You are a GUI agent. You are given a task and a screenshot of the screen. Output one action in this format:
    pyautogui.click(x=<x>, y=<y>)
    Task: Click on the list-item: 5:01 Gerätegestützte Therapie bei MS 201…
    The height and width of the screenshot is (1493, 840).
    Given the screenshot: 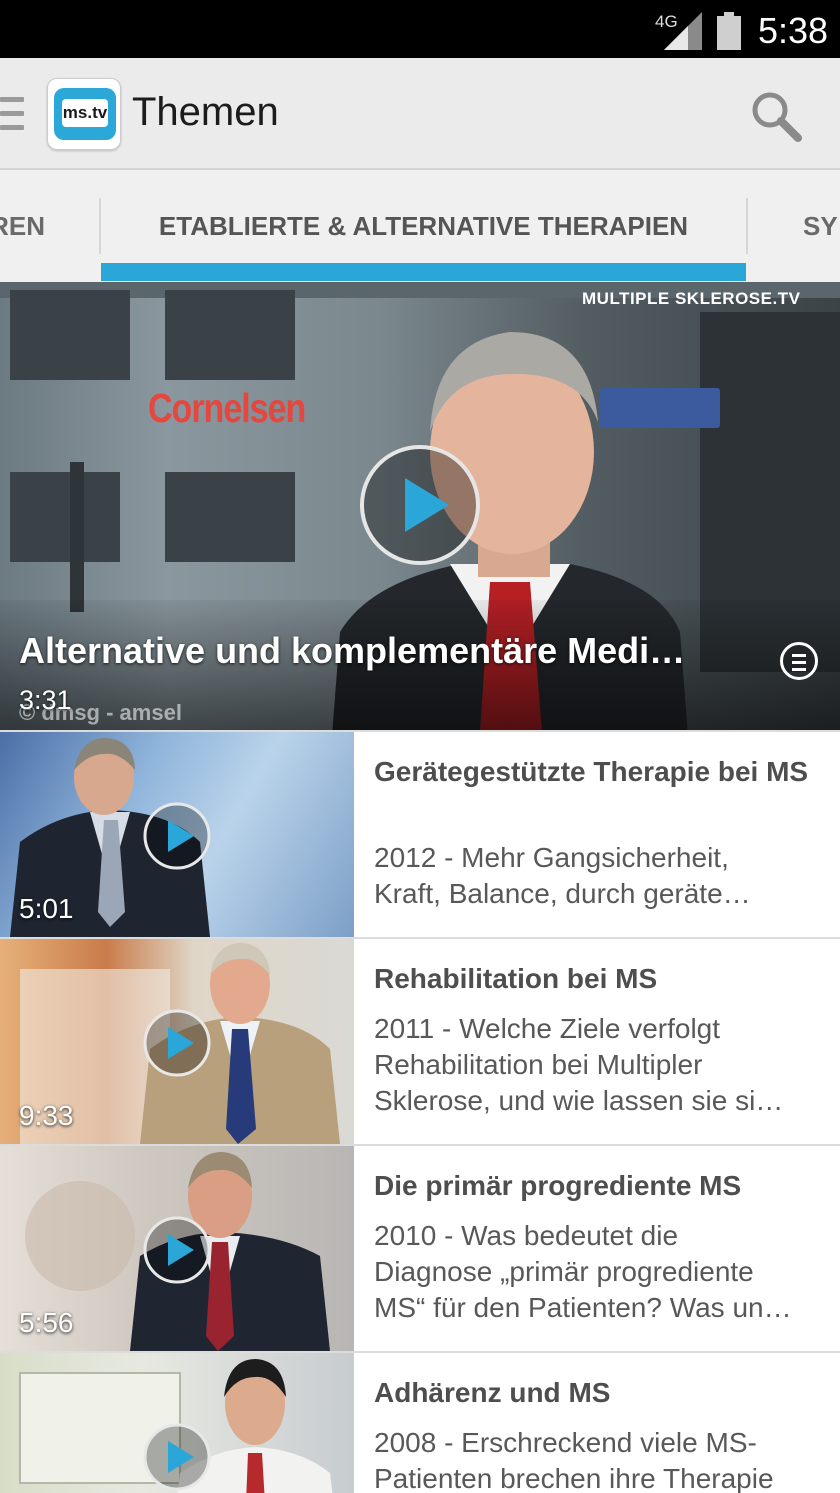 What is the action you would take?
    pyautogui.click(x=420, y=833)
    